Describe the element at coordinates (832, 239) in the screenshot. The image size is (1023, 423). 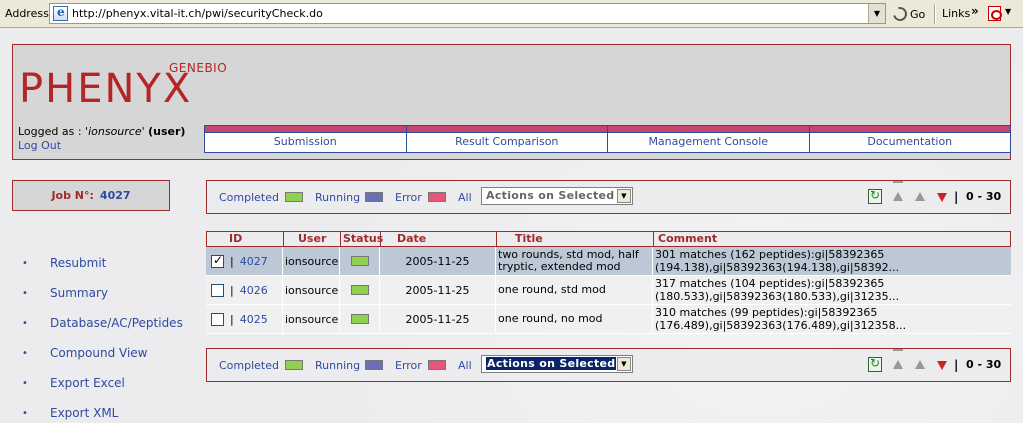
I see `col-header-comment: Comment` at that location.